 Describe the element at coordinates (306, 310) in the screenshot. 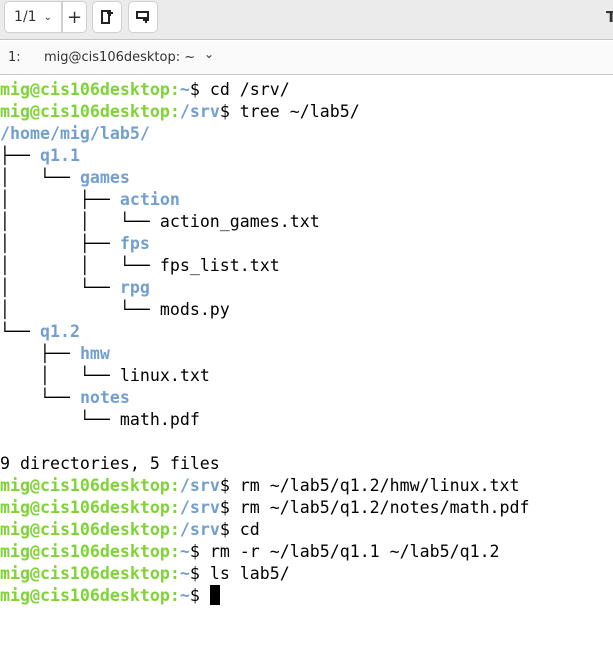

I see `output-line: │ └── mods.py` at that location.